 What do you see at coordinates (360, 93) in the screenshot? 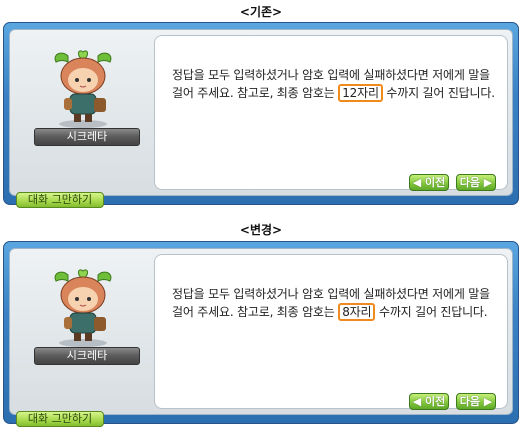
I see `digit-count-highlight: 12자리` at bounding box center [360, 93].